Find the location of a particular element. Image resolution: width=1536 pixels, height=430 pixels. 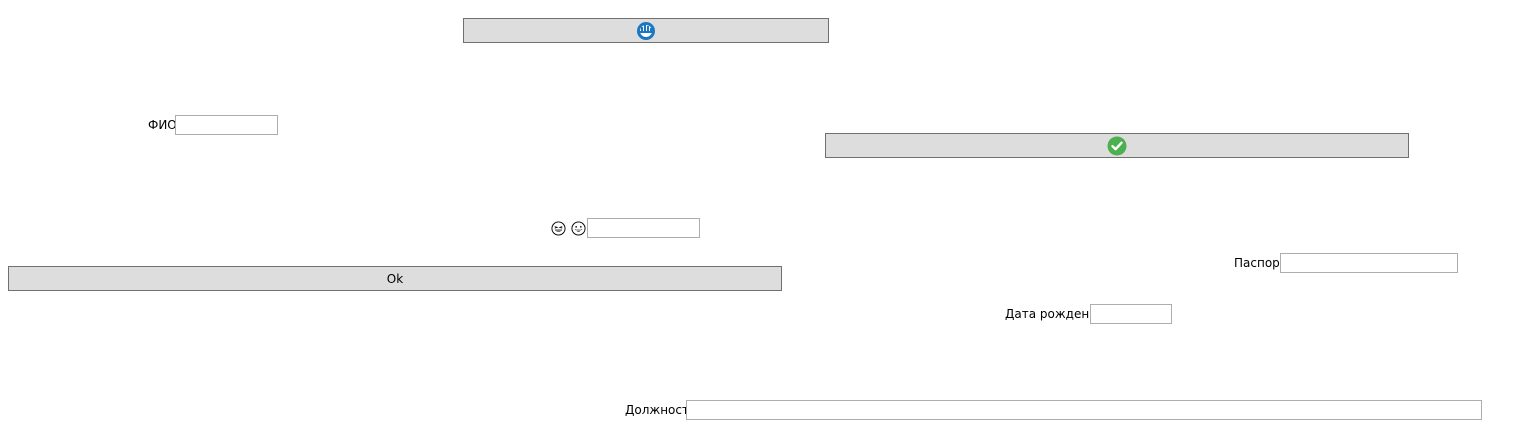

birth-date-field is located at coordinates (1131, 314).